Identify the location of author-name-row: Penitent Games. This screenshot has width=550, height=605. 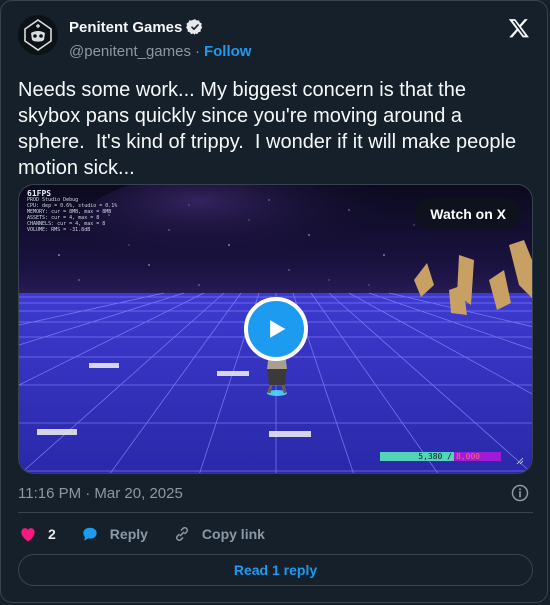
(136, 27).